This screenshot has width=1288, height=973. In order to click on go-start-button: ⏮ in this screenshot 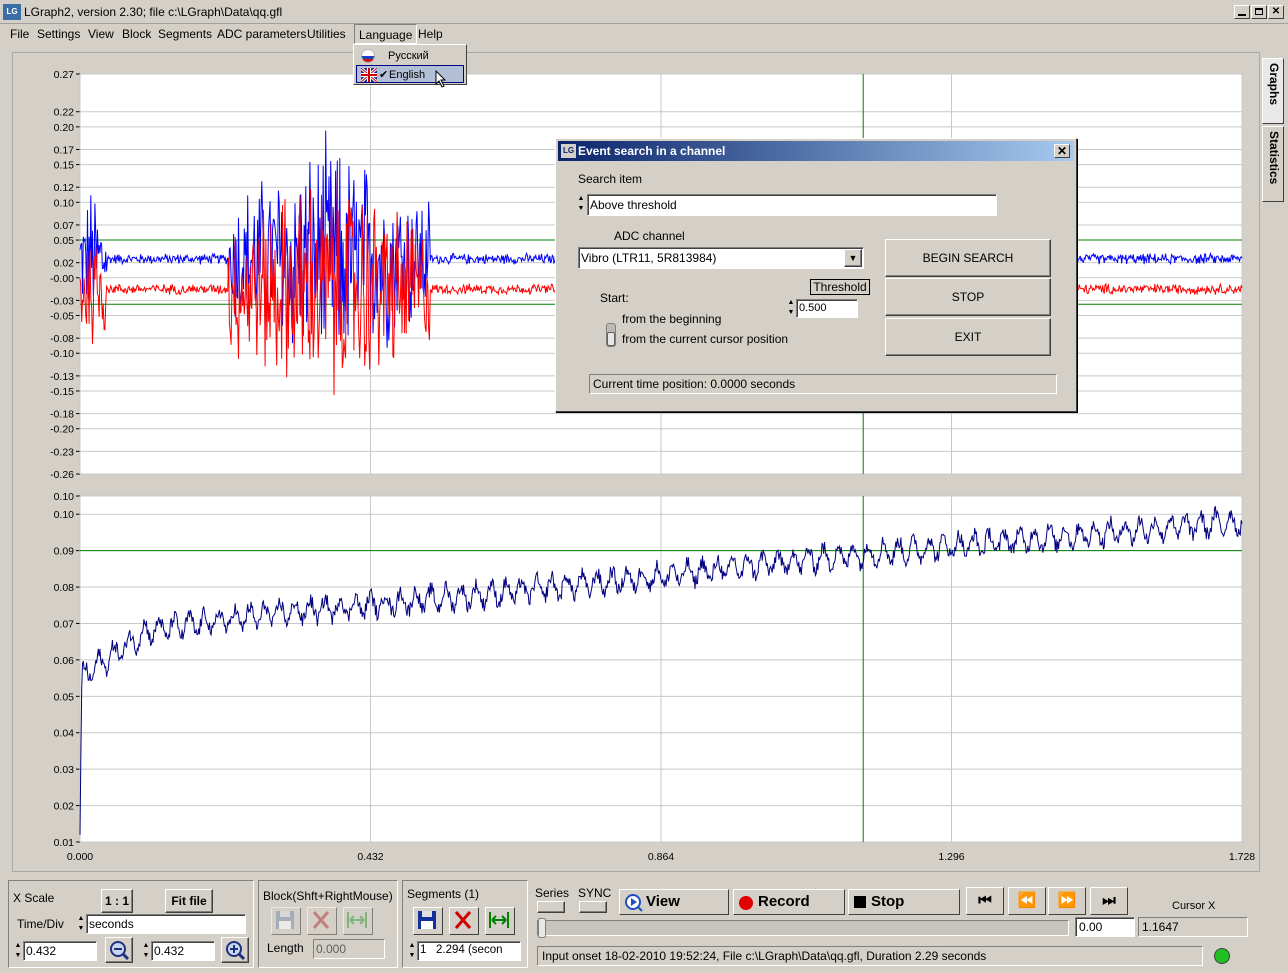, I will do `click(985, 901)`.